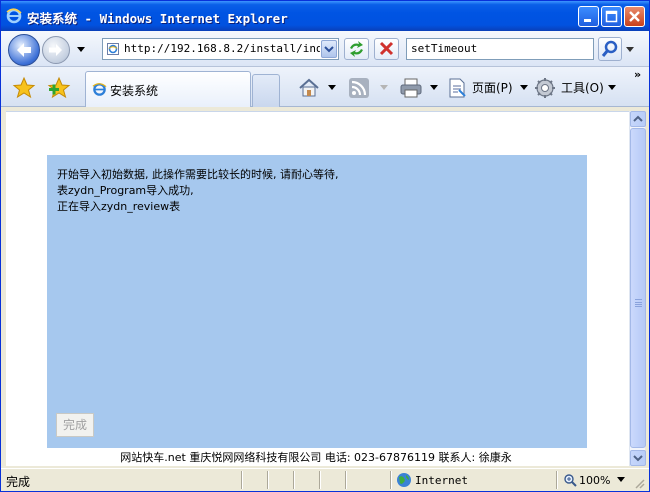  What do you see at coordinates (168, 89) in the screenshot?
I see `tab-install-system: 安装系统` at bounding box center [168, 89].